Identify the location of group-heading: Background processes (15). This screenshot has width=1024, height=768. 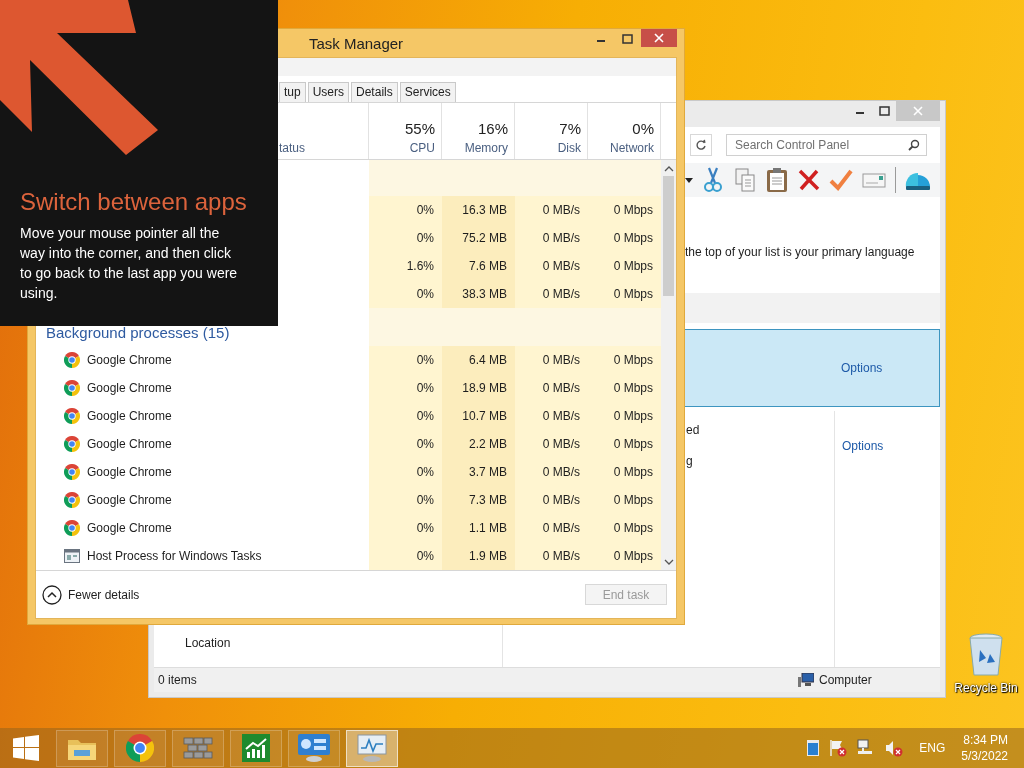
(138, 332).